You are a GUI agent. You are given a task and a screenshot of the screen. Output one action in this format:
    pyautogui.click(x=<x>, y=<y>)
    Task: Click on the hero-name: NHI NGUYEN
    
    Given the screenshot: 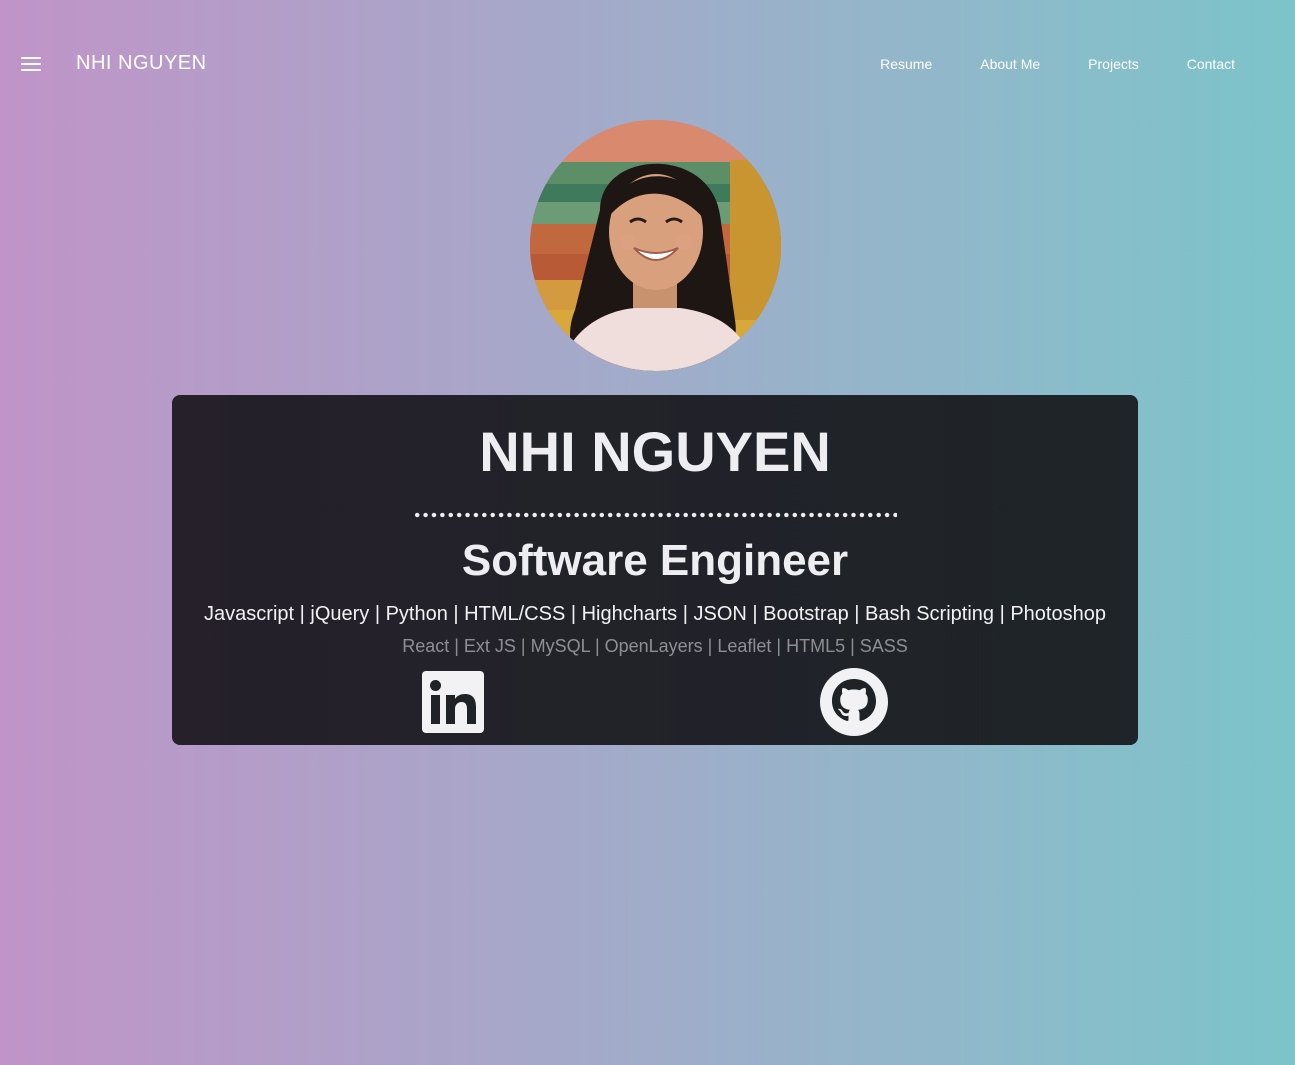 What is the action you would take?
    pyautogui.click(x=655, y=451)
    